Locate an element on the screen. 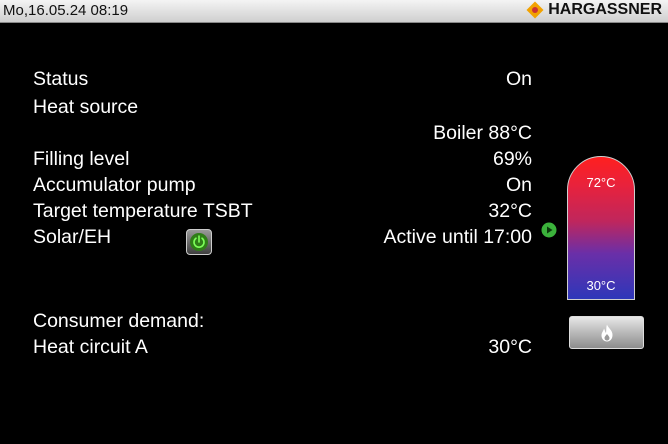 The height and width of the screenshot is (444, 668). filling-level-label: Filling level is located at coordinates (81, 159).